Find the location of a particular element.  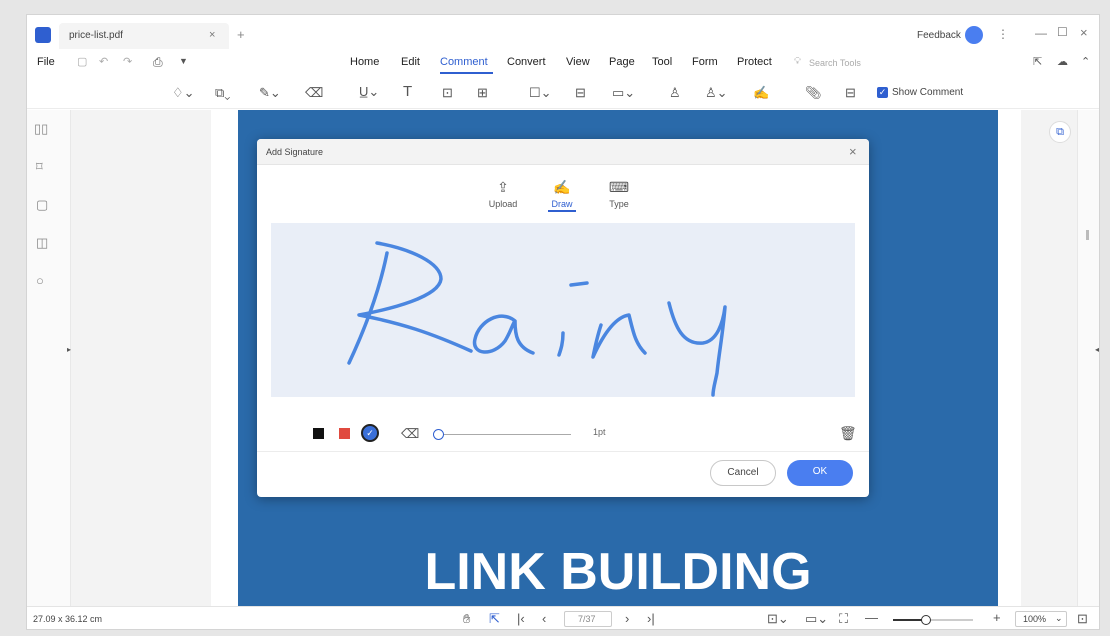

comments-panel-icon: ▢ is located at coordinates (42, 204).